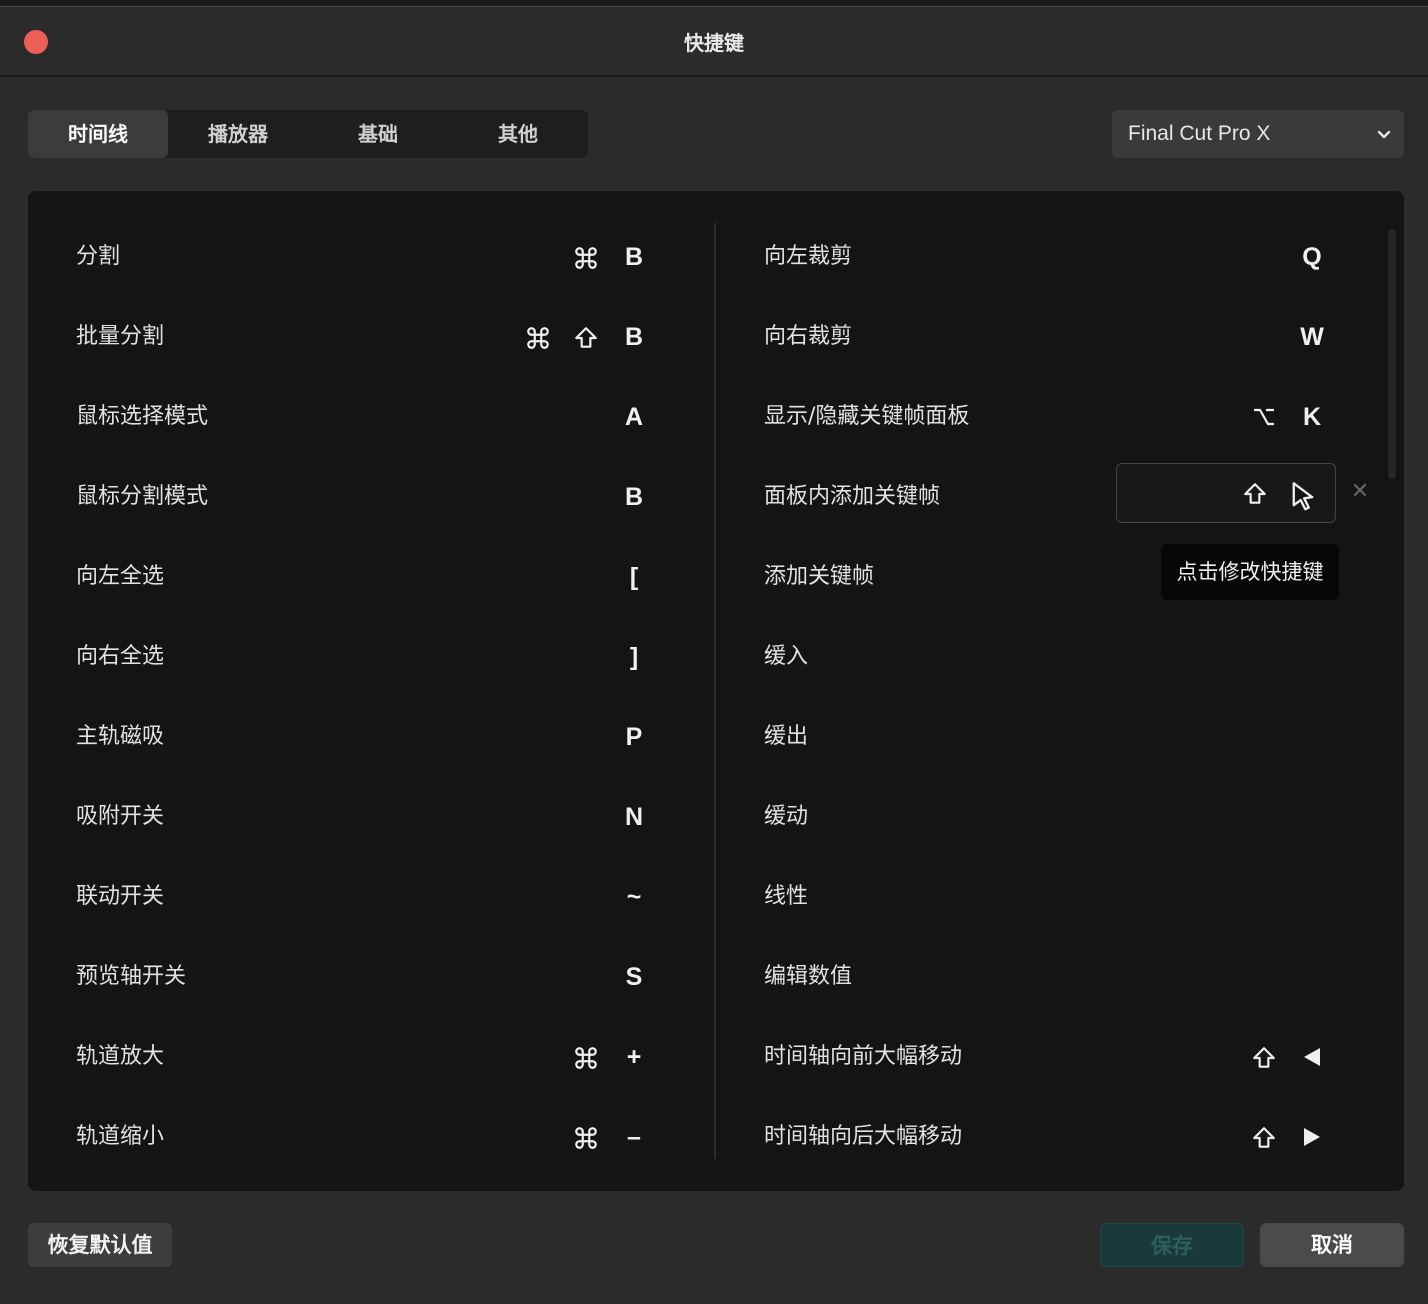 The image size is (1428, 1304). Describe the element at coordinates (120, 336) in the screenshot. I see `shortcut-label: 批量分割` at that location.